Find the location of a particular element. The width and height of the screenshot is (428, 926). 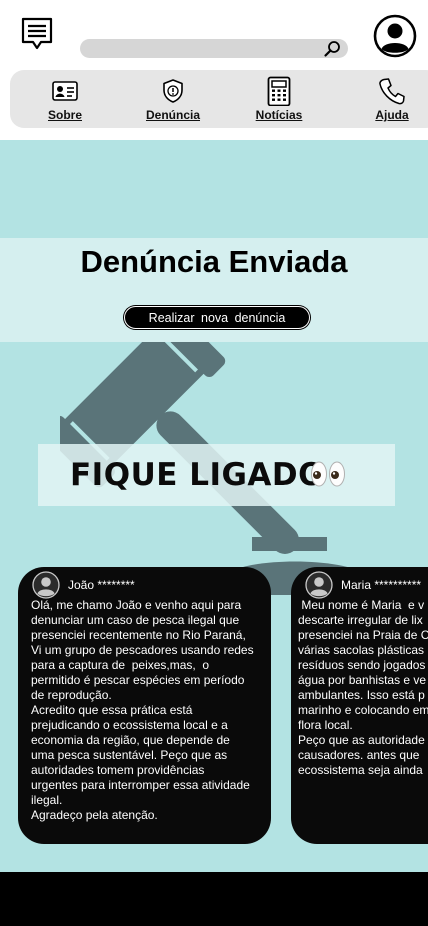

confirmation-banner: Denúncia Enviada Realizar nova denúncia is located at coordinates (214, 290).